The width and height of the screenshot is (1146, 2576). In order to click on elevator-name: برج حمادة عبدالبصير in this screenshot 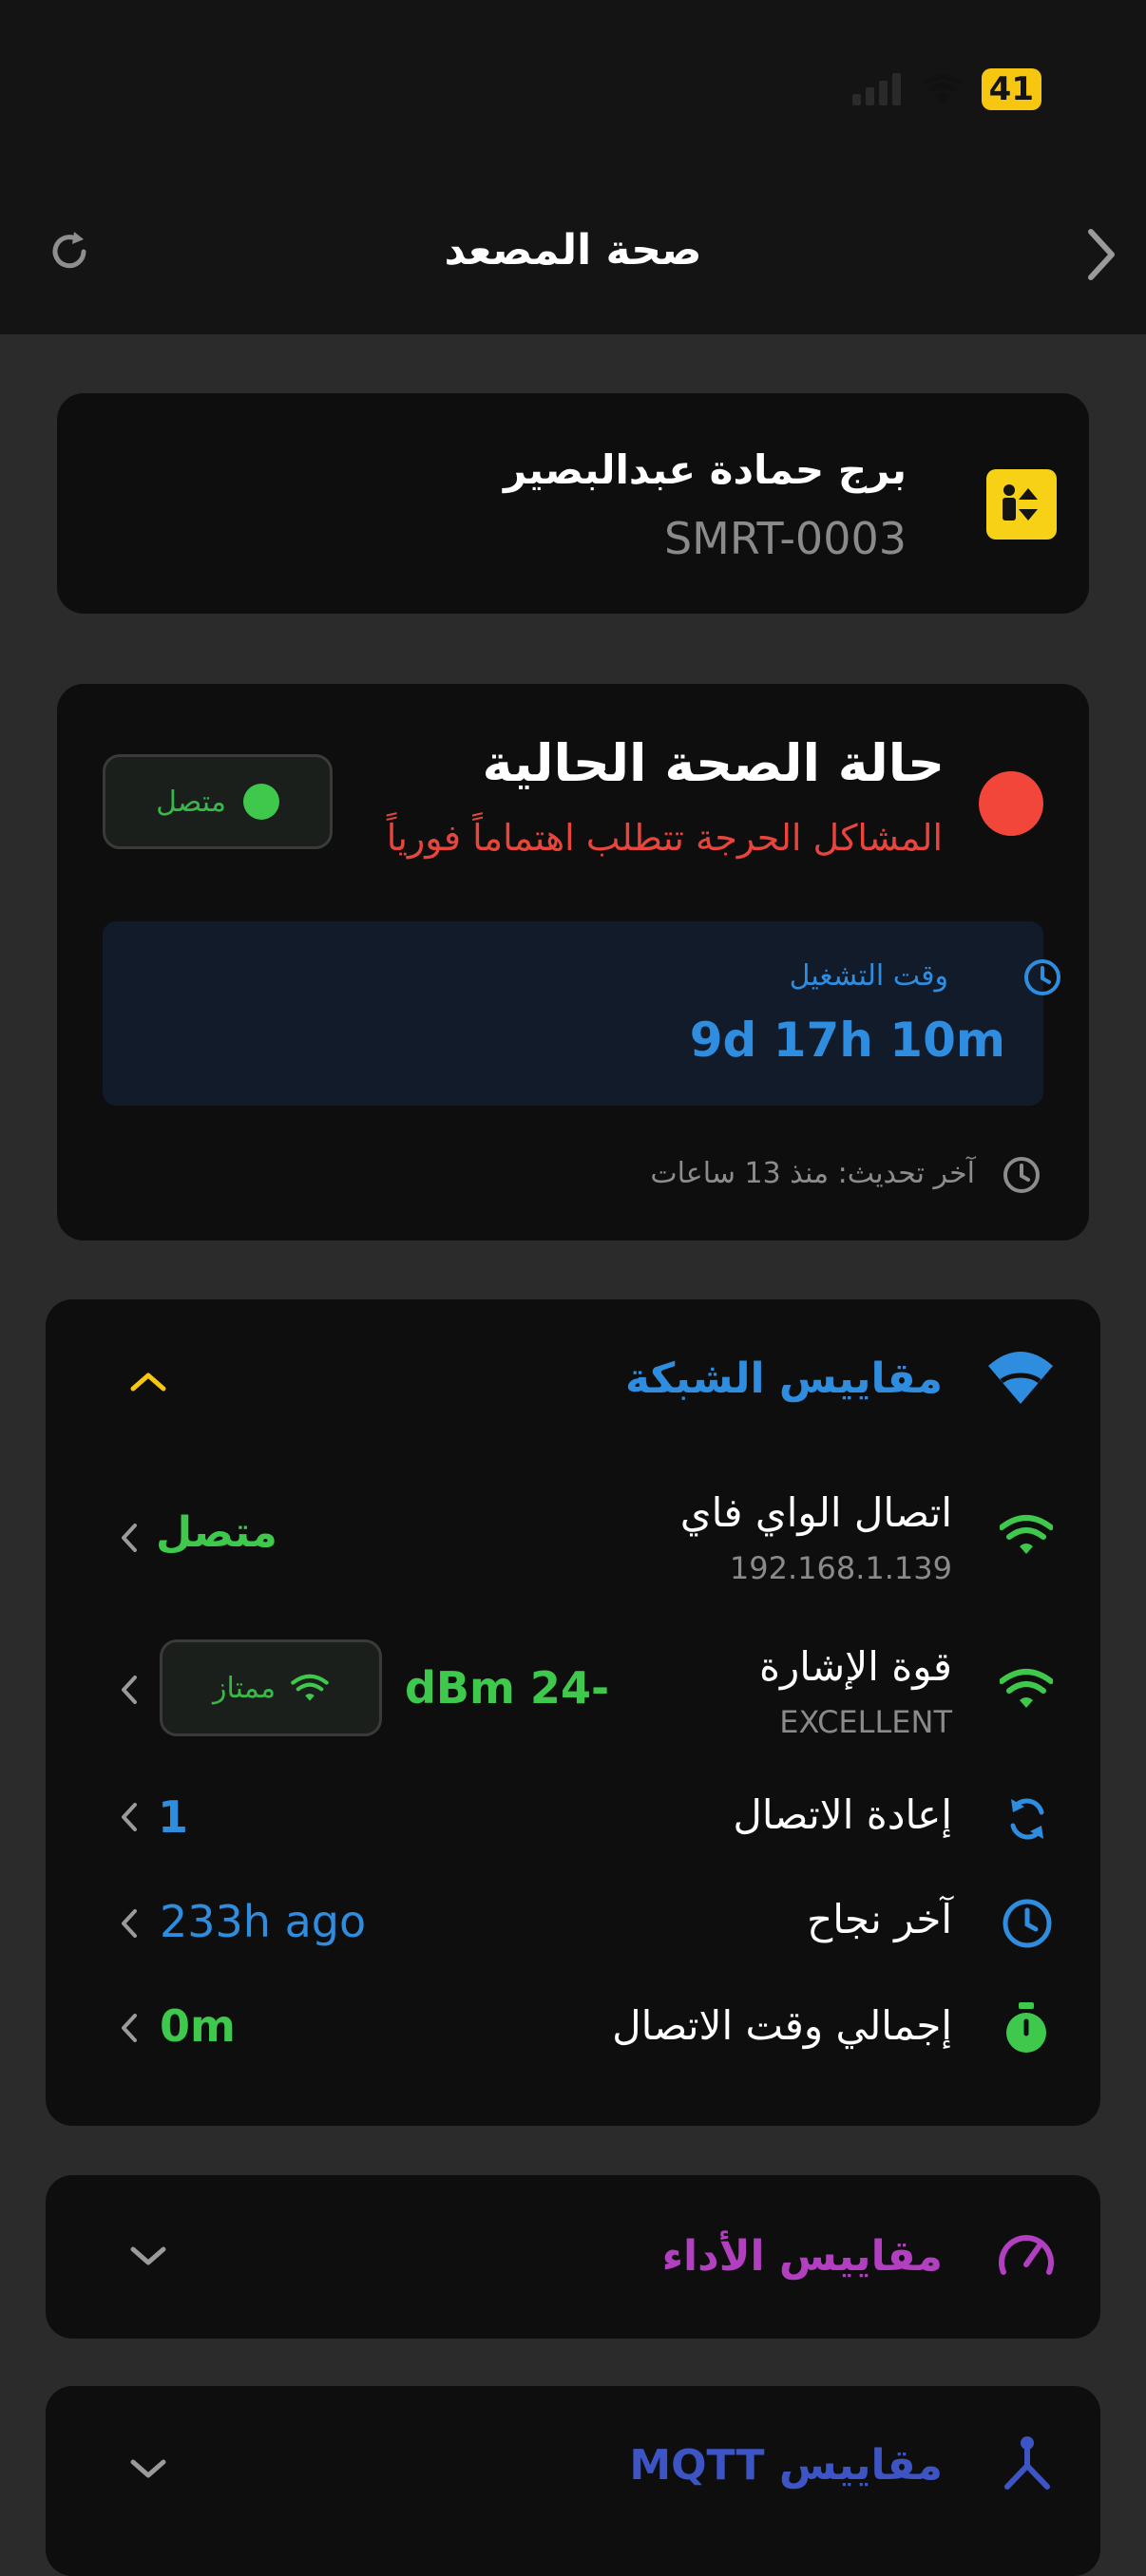, I will do `click(705, 469)`.